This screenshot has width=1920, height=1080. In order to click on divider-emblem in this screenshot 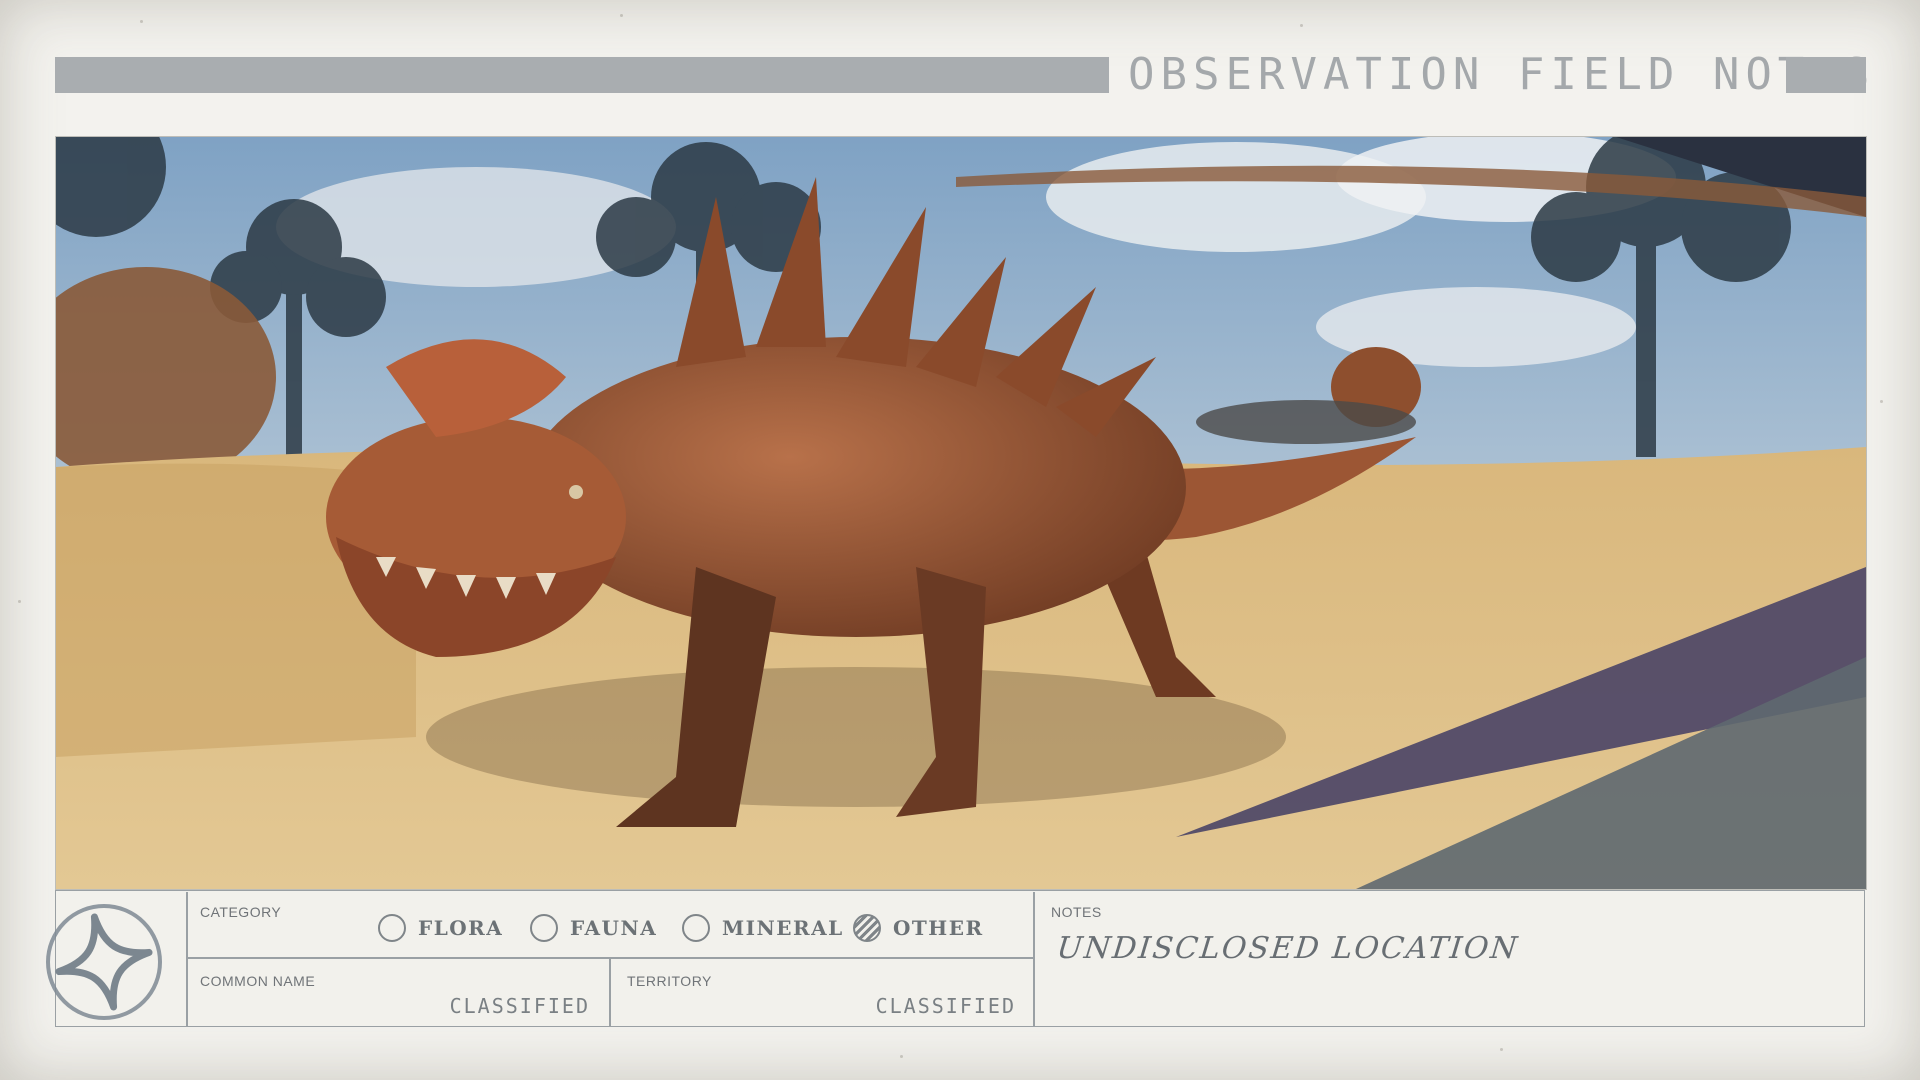, I will do `click(187, 959)`.